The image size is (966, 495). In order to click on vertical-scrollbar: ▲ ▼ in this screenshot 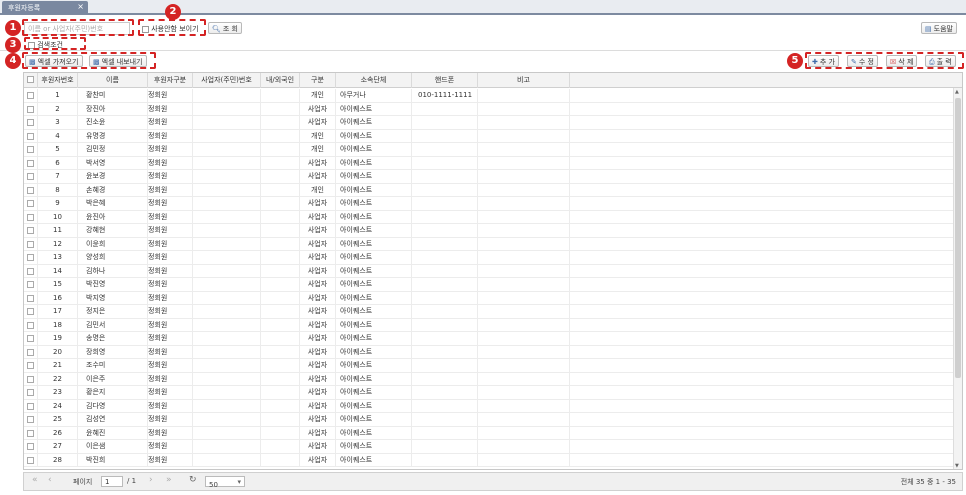, I will do `click(957, 278)`.